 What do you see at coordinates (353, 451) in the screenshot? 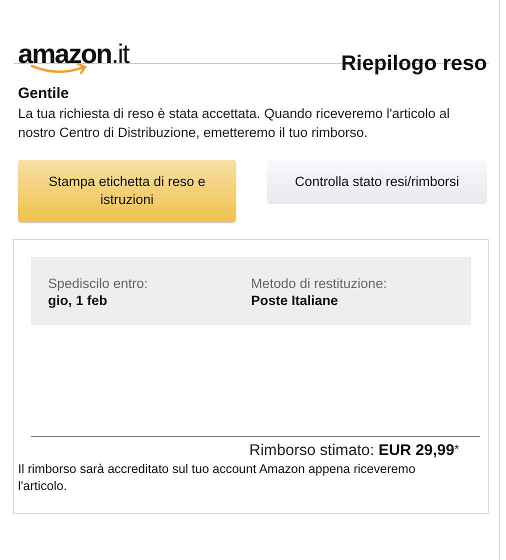
I see `refund-total: Rimborso stimato: EUR 29,99*` at bounding box center [353, 451].